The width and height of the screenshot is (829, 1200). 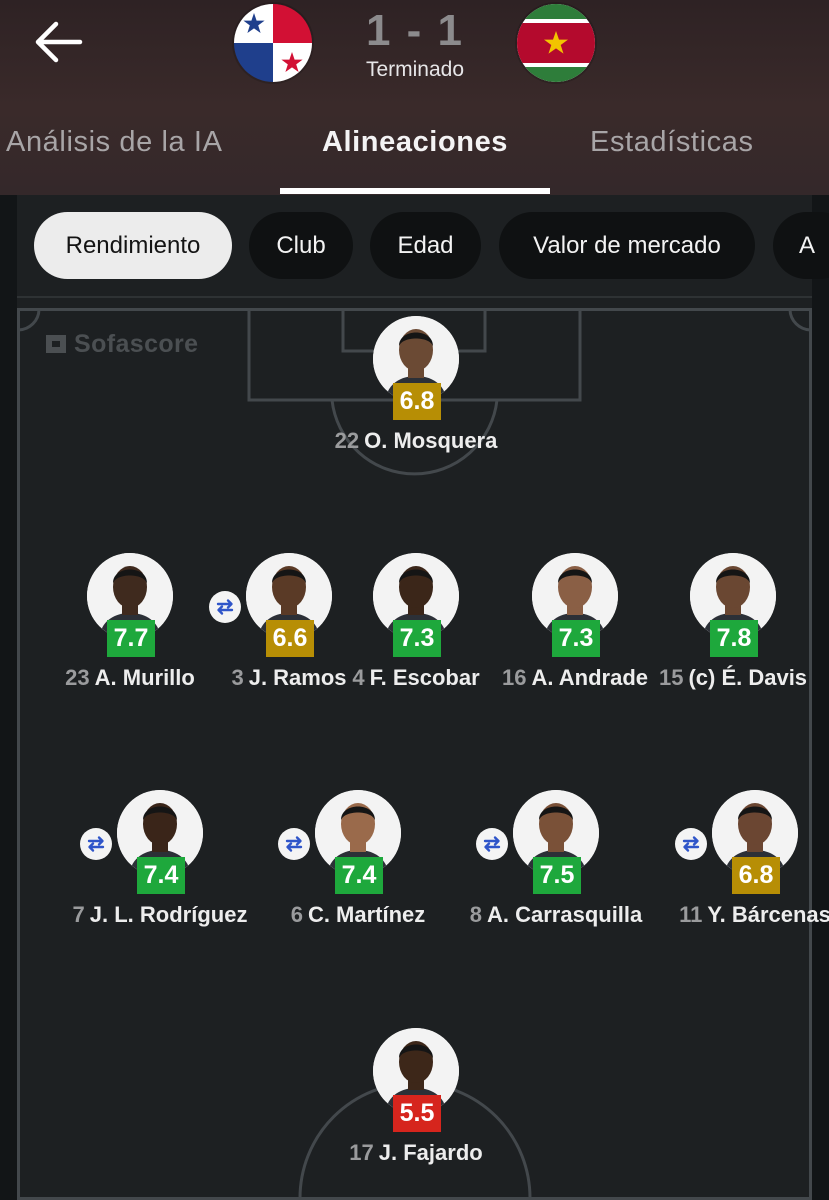 I want to click on player-number: 16, so click(x=514, y=677).